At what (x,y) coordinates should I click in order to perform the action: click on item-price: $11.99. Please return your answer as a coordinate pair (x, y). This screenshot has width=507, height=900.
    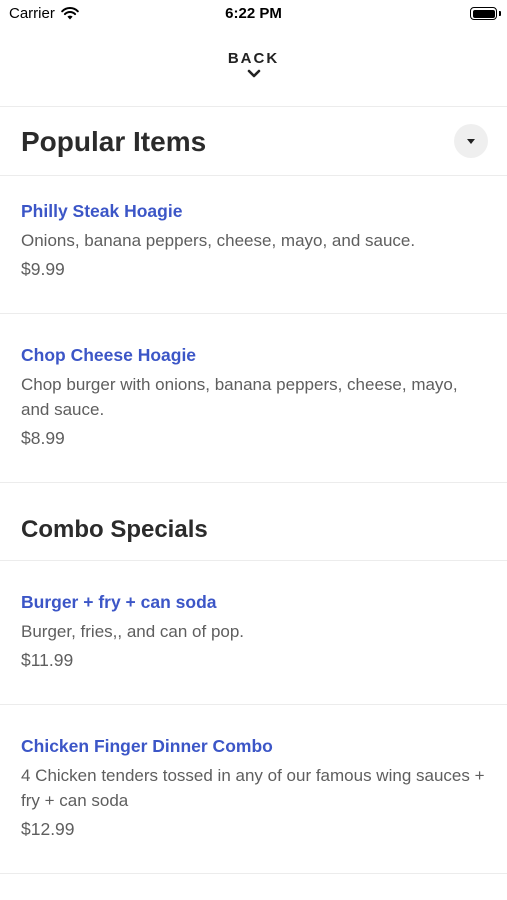
    Looking at the image, I should click on (47, 660).